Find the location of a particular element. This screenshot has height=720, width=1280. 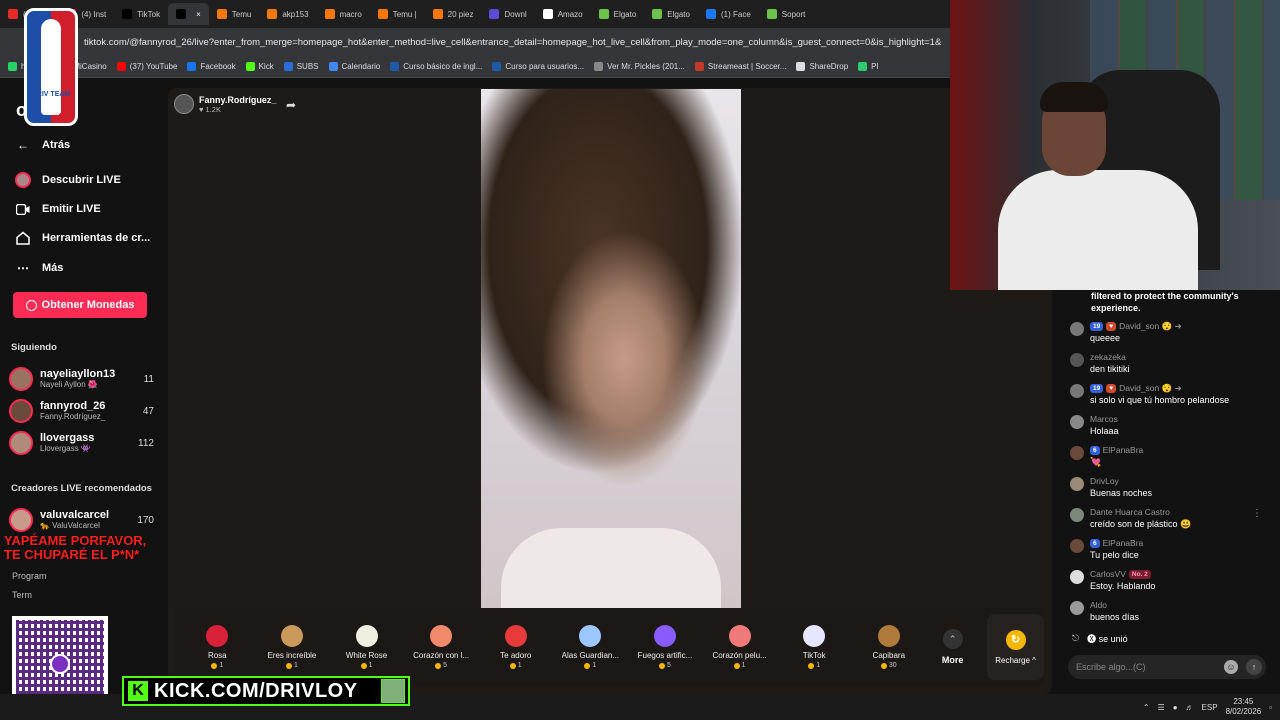

bookmark: Calendario is located at coordinates (354, 66).